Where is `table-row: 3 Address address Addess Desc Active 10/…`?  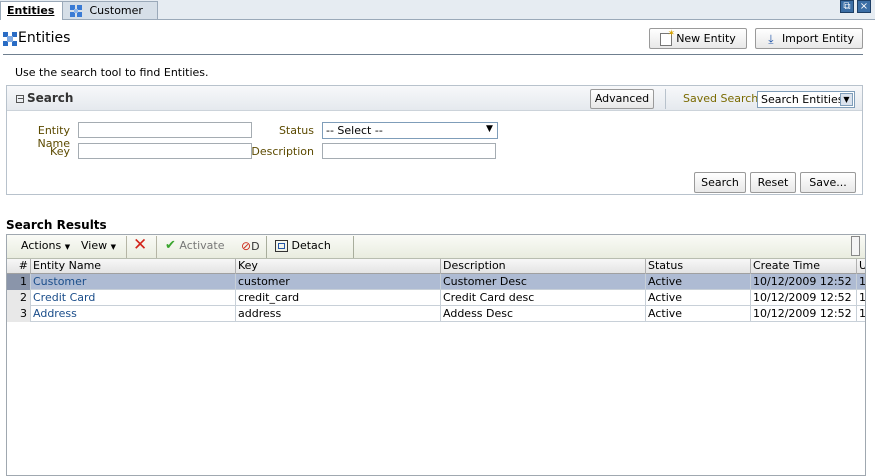
table-row: 3 Address address Addess Desc Active 10/… is located at coordinates (436, 314).